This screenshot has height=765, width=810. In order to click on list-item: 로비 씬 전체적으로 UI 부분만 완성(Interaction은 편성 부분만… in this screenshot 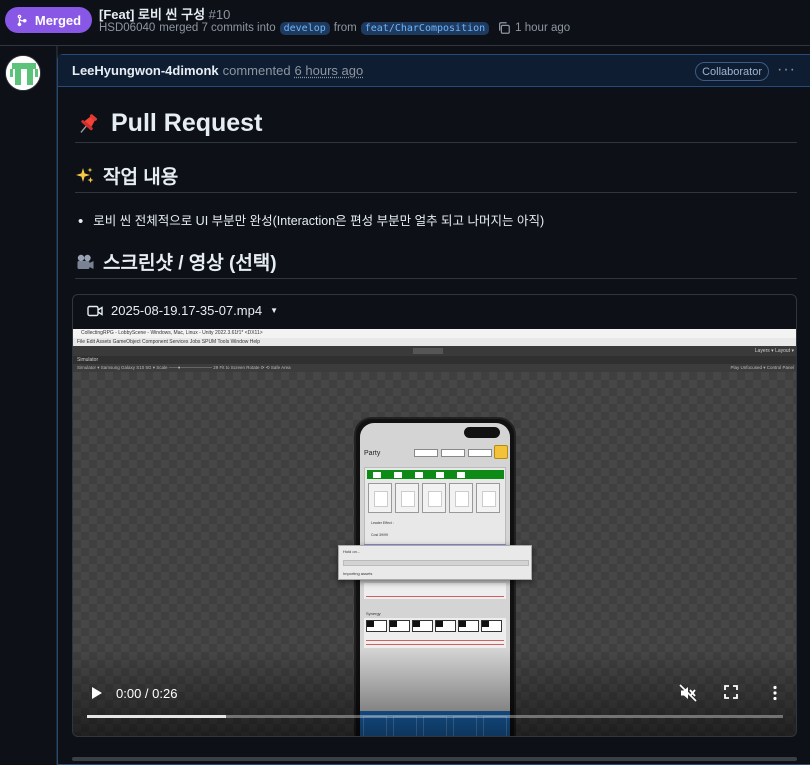, I will do `click(311, 219)`.